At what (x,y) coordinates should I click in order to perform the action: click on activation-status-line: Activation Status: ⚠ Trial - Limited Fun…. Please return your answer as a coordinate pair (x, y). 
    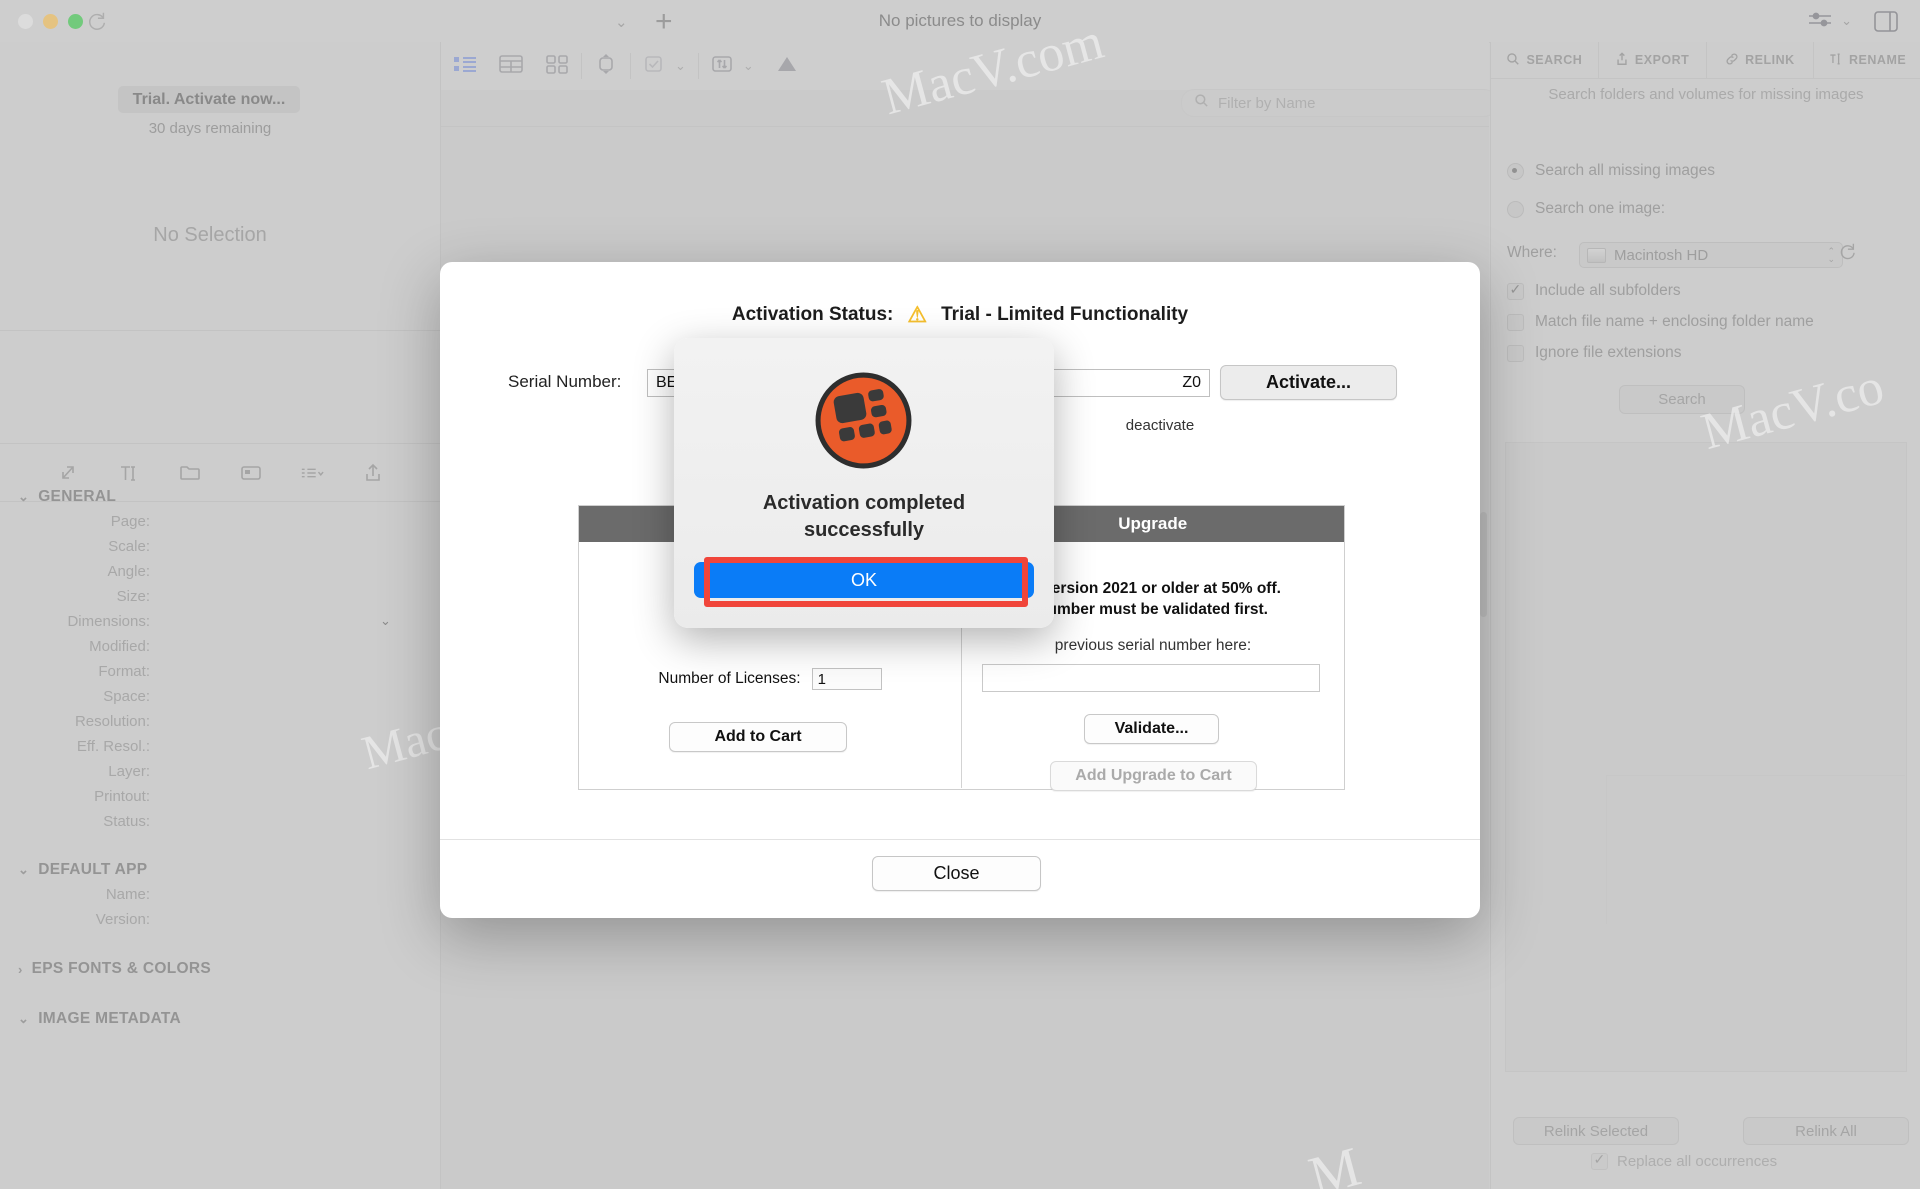
    Looking at the image, I should click on (960, 315).